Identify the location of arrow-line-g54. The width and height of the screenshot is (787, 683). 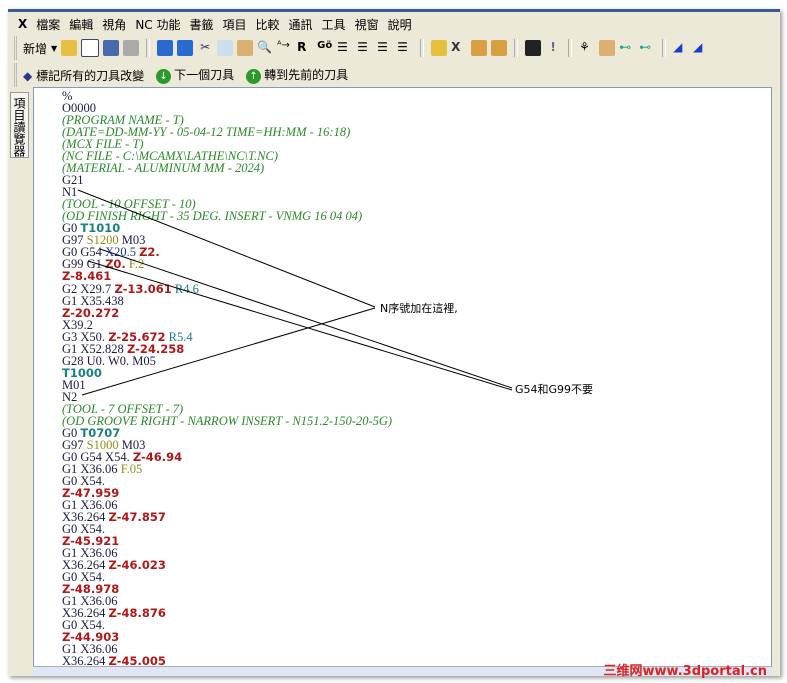
(306, 318).